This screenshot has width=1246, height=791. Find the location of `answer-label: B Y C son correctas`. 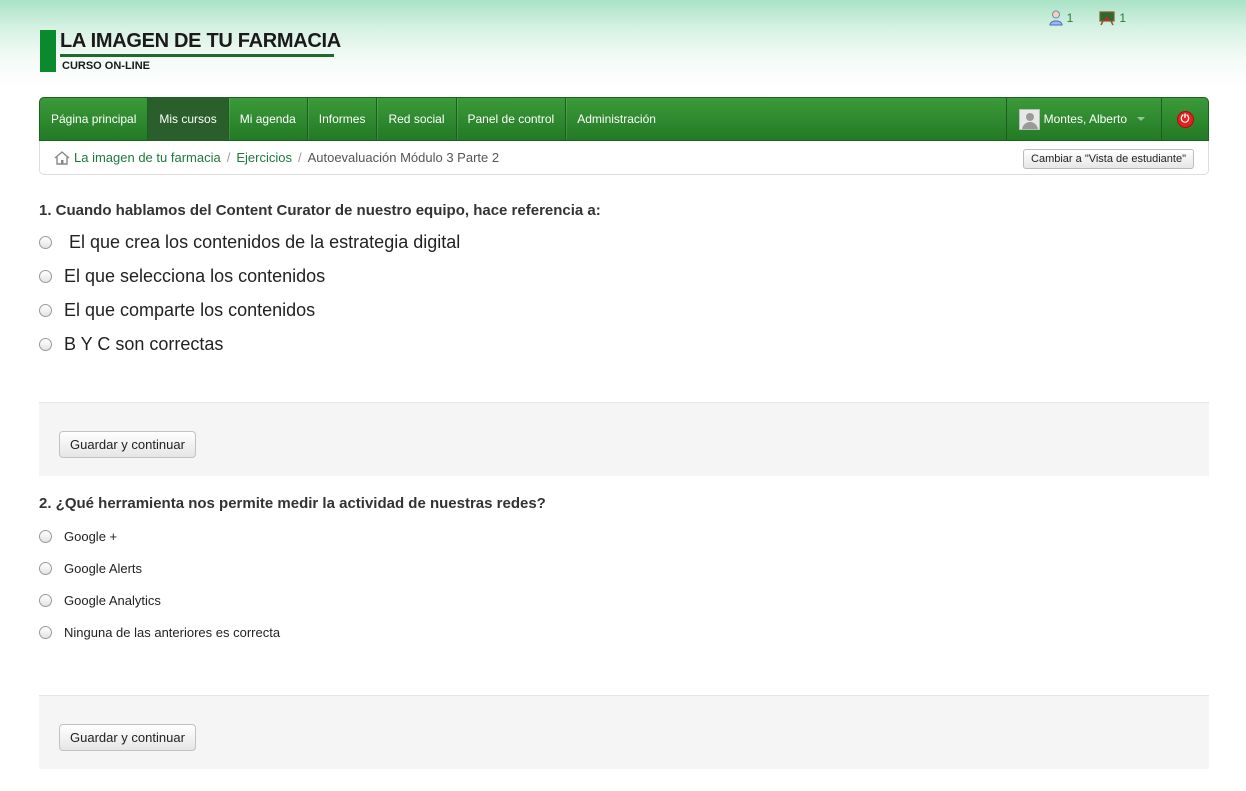

answer-label: B Y C son correctas is located at coordinates (144, 344).